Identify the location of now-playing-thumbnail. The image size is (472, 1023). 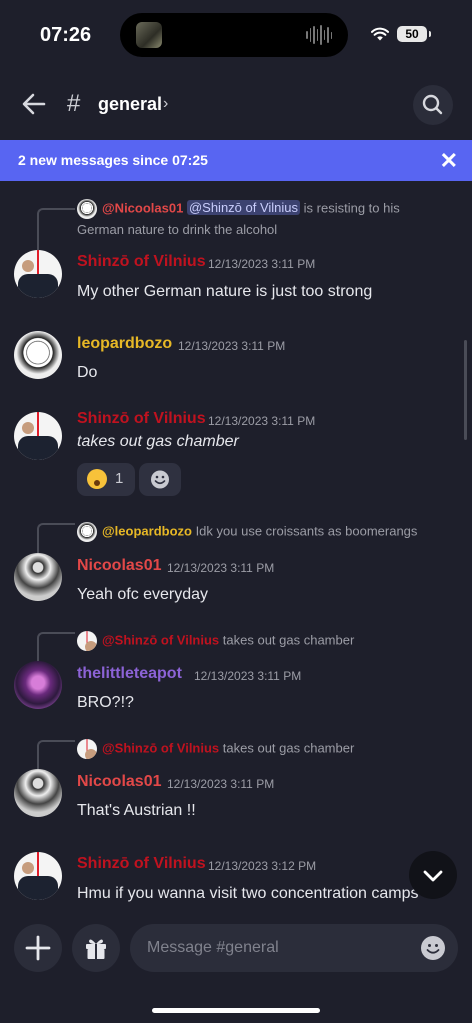
(149, 35).